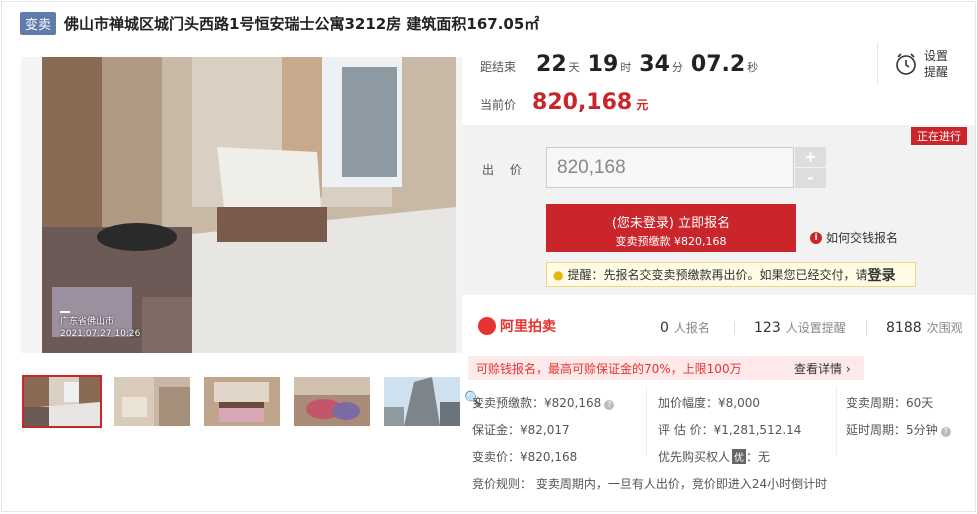  I want to click on current-price-value: 820,168, so click(582, 102).